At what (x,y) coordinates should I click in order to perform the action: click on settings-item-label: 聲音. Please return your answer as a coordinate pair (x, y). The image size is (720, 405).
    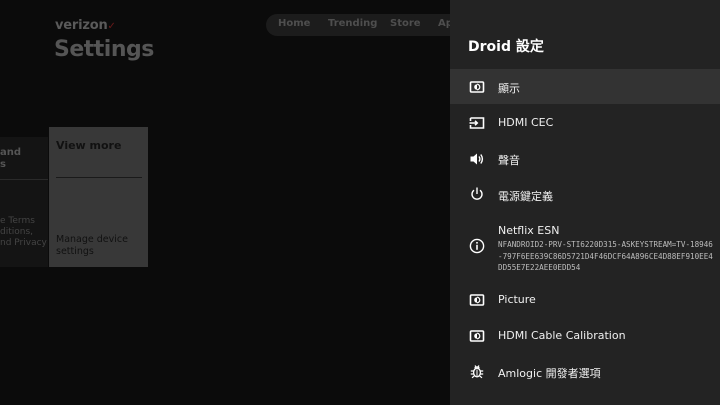
    Looking at the image, I should click on (509, 160).